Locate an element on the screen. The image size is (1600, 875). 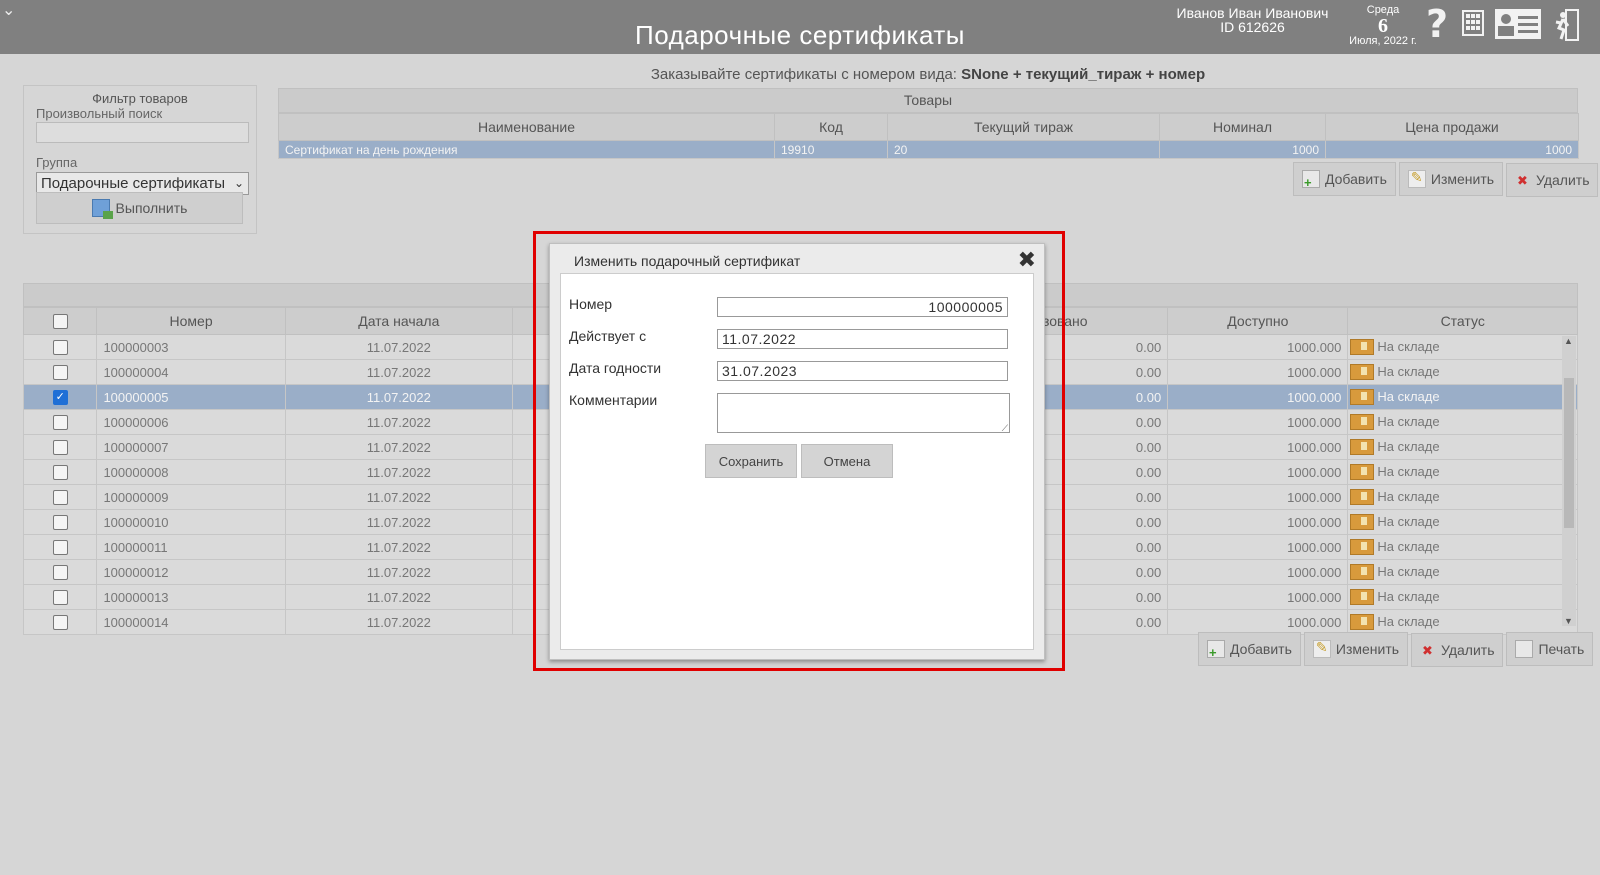
product-delete-label: Удалить is located at coordinates (1563, 180).